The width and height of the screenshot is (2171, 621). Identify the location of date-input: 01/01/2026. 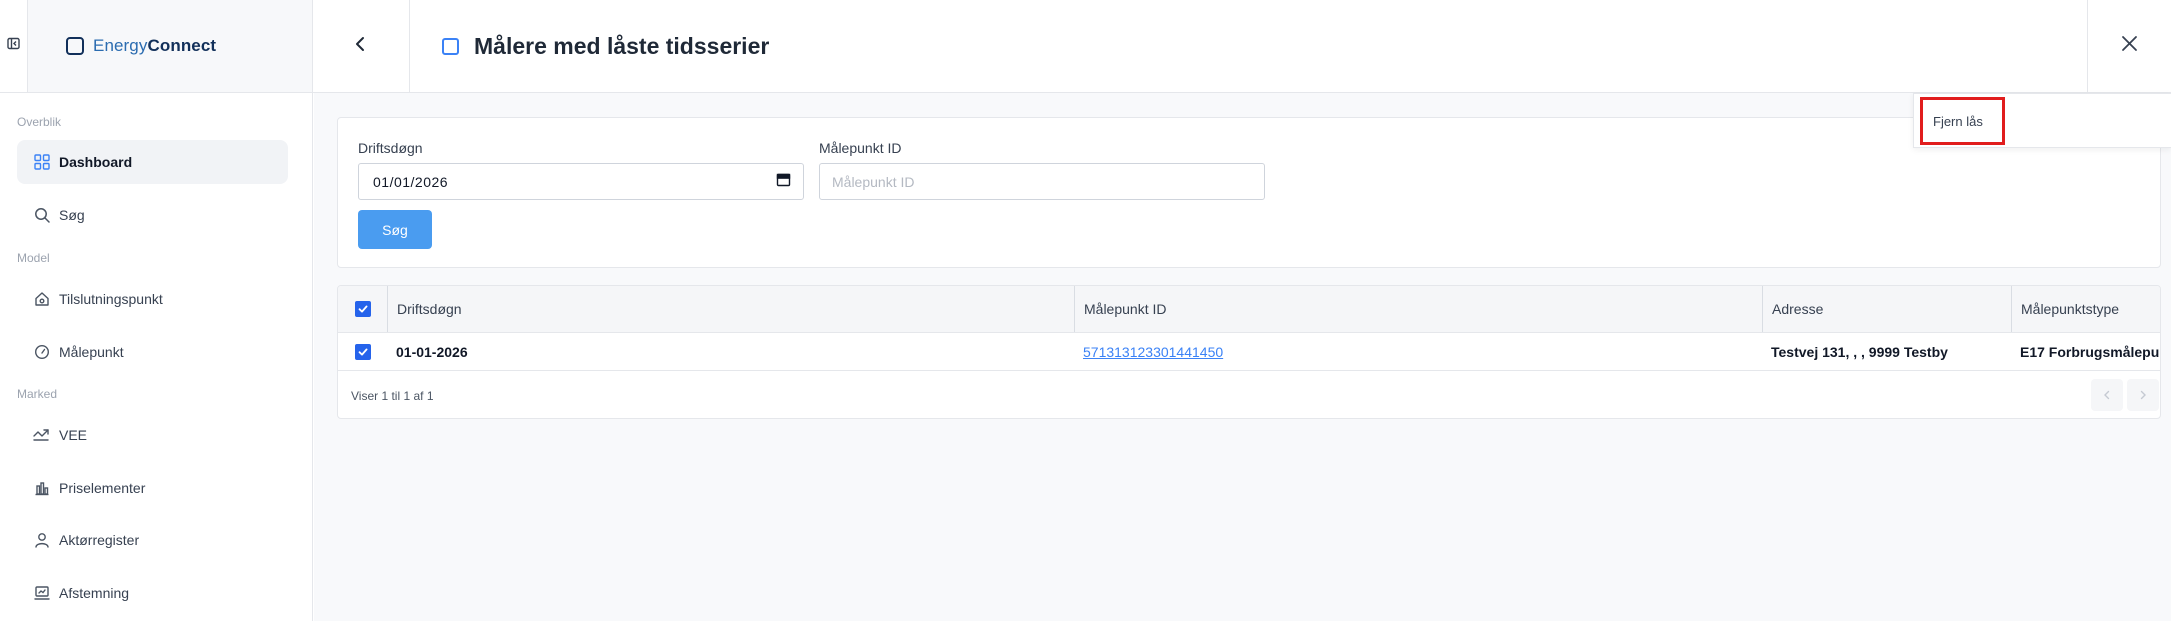
(581, 181).